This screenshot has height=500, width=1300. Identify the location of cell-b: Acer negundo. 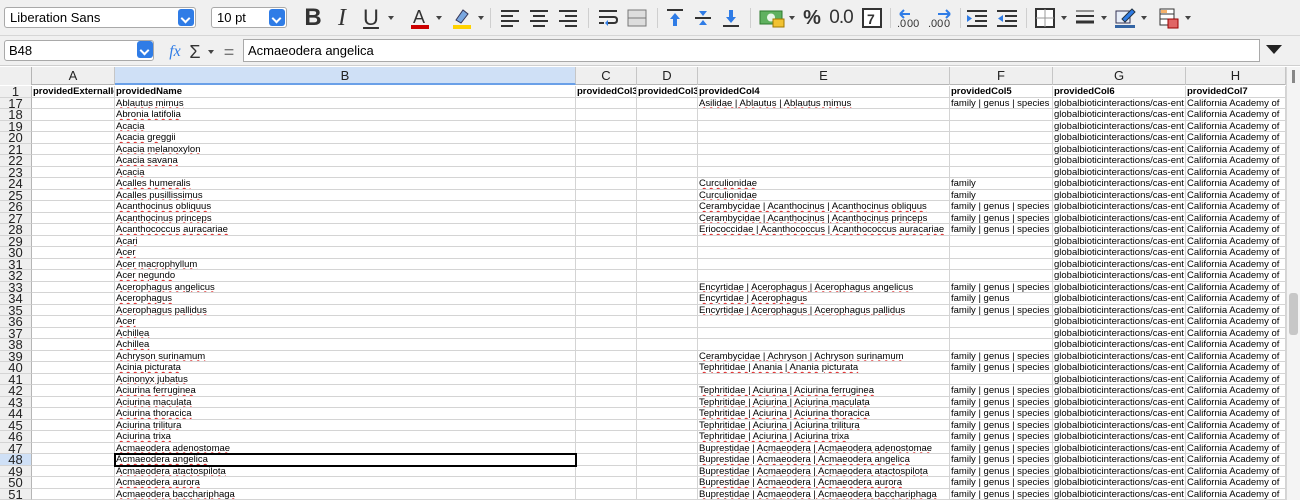
(345, 276).